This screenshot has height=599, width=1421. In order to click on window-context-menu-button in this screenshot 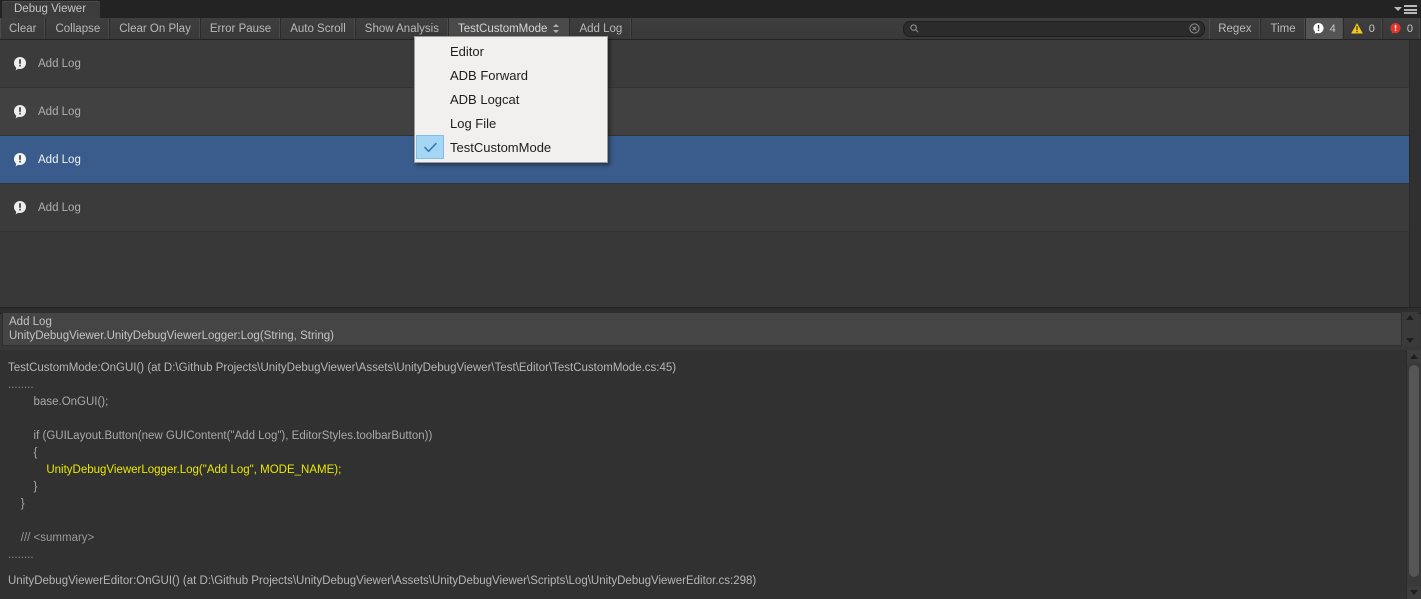, I will do `click(1402, 9)`.